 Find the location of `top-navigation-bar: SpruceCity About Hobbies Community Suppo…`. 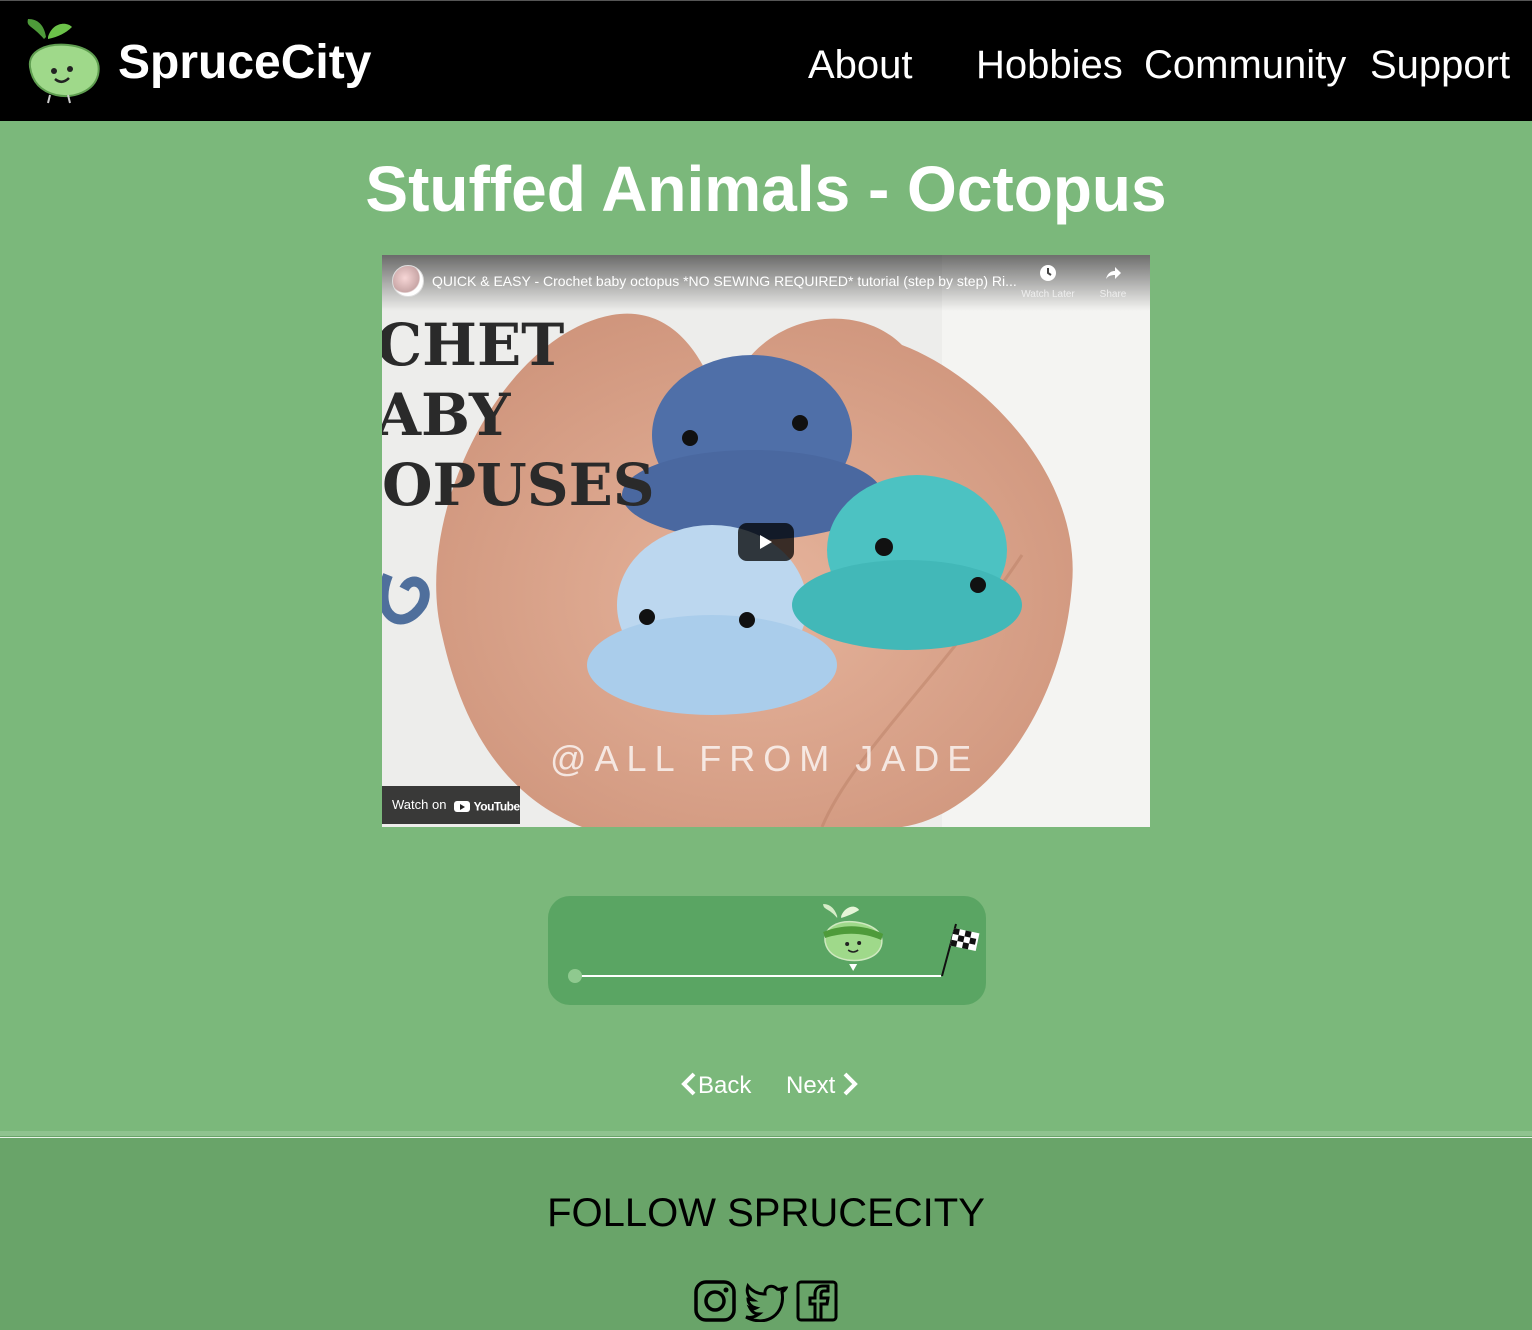

top-navigation-bar: SpruceCity About Hobbies Community Suppo… is located at coordinates (766, 60).